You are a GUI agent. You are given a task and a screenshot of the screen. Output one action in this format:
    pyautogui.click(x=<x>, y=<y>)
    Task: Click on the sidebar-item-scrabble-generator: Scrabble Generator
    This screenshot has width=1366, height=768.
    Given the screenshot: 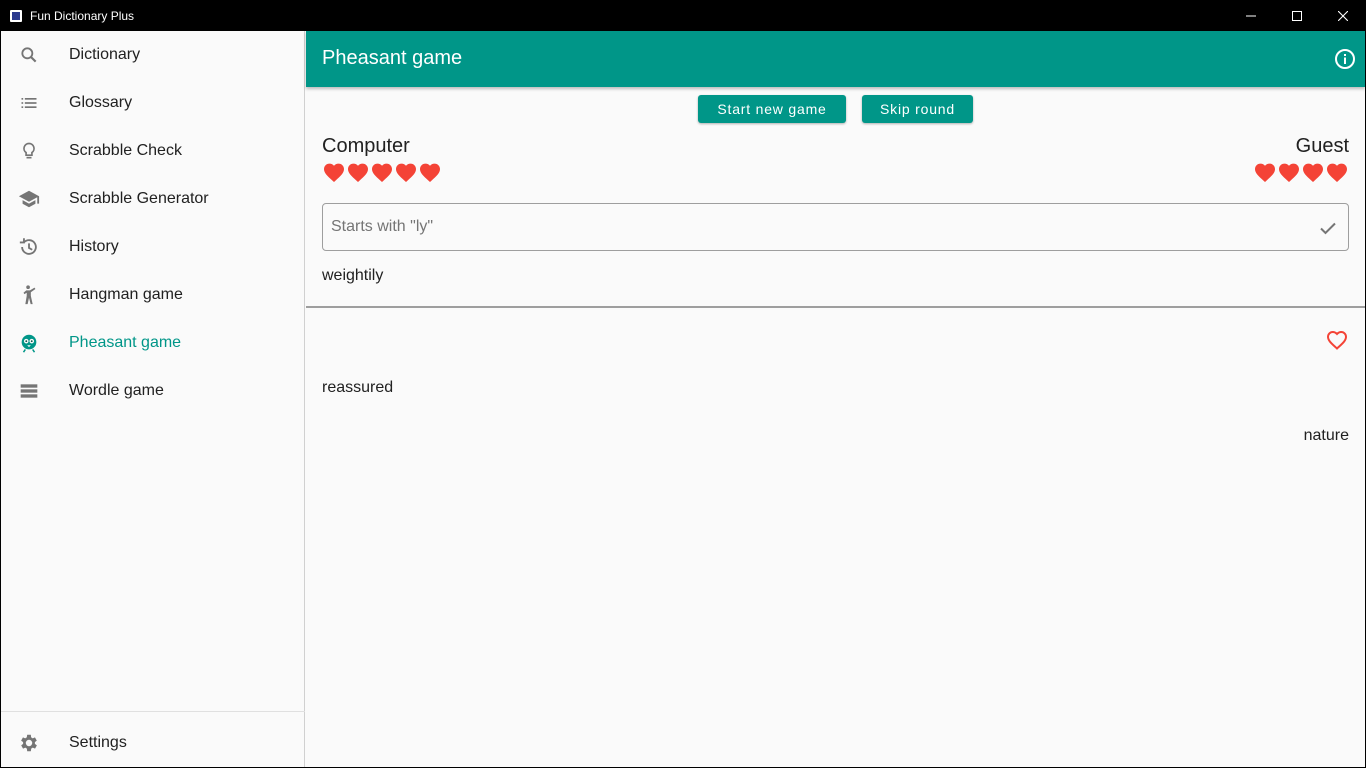 What is the action you would take?
    pyautogui.click(x=153, y=199)
    